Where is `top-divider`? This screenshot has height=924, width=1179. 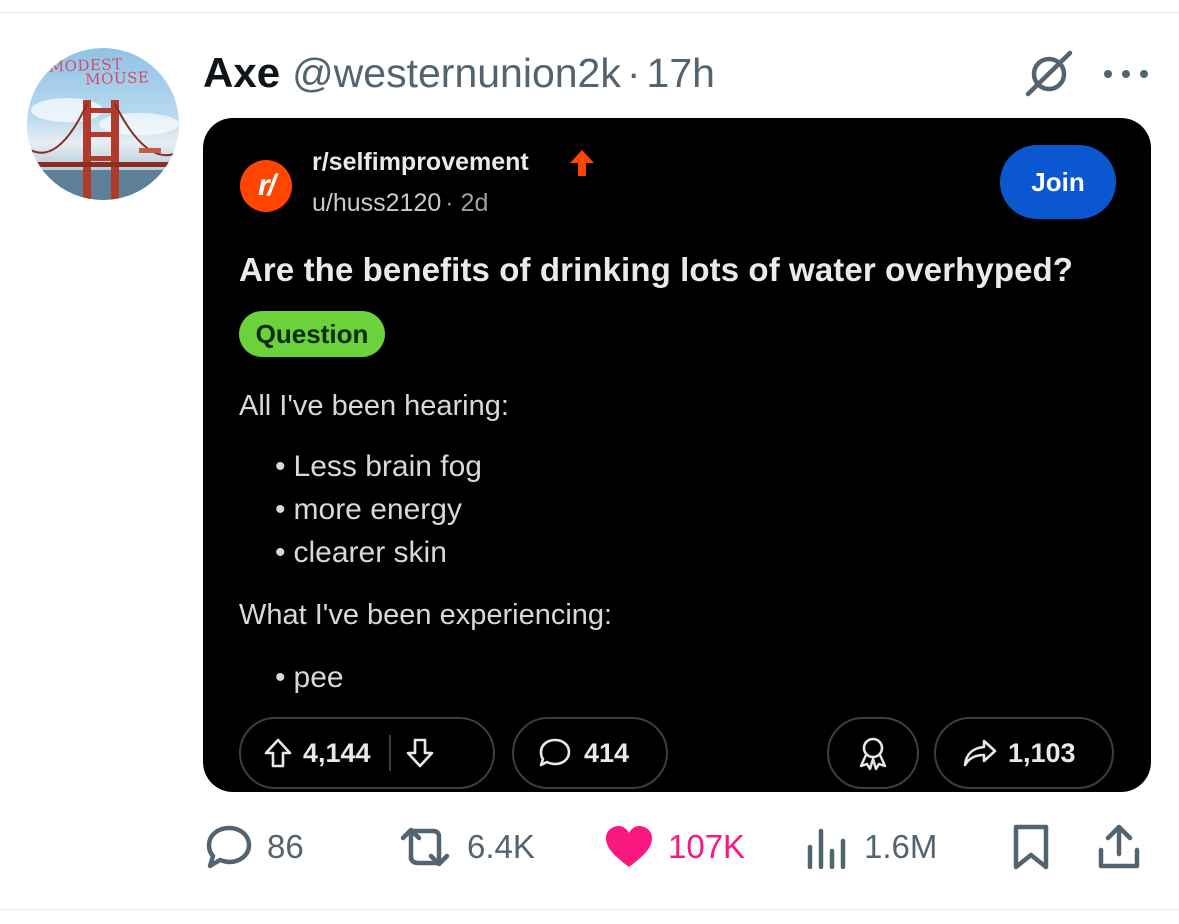
top-divider is located at coordinates (589, 12).